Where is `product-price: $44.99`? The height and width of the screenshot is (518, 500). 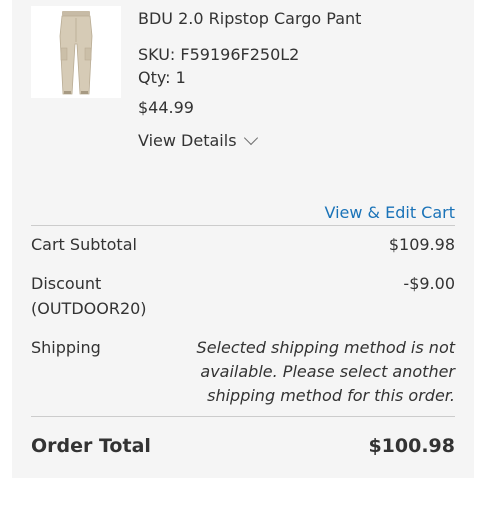 product-price: $44.99 is located at coordinates (166, 107).